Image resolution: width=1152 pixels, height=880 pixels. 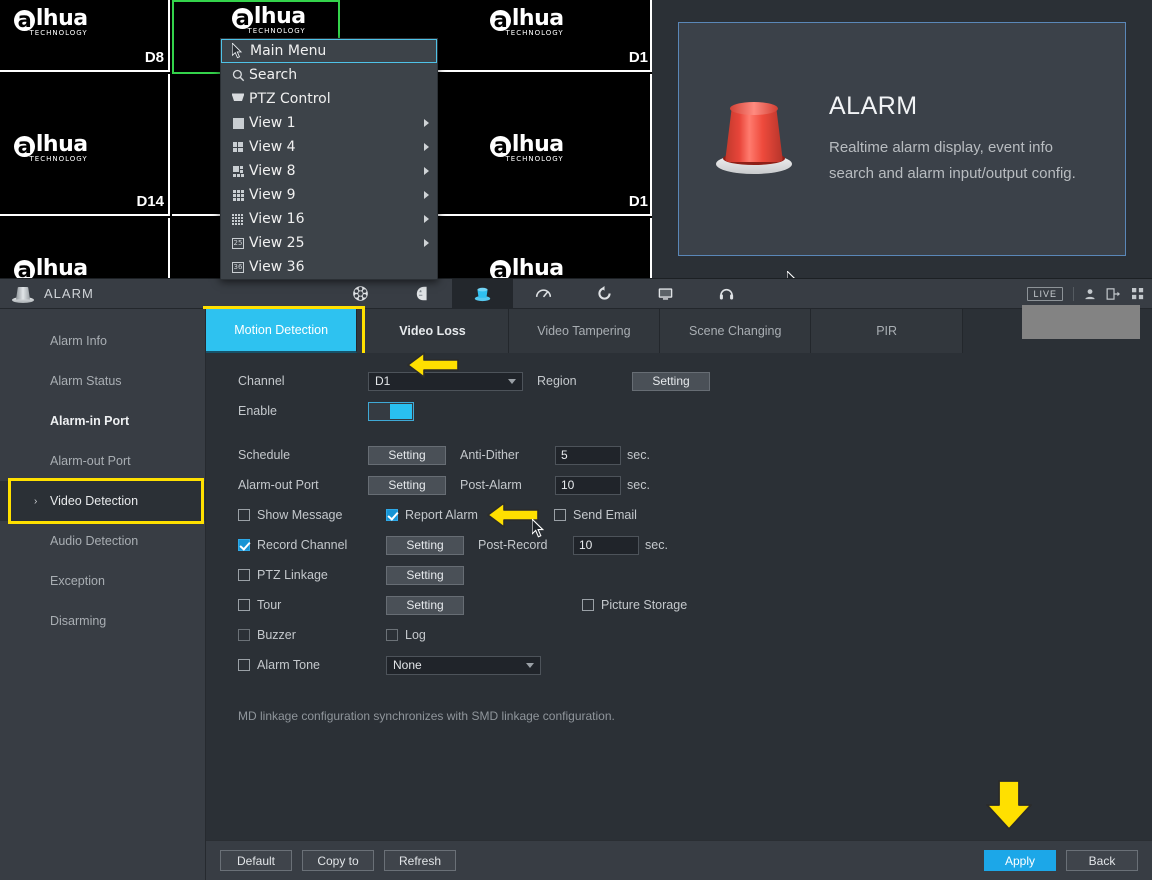 I want to click on picture-storage-checkbox, so click(x=588, y=605).